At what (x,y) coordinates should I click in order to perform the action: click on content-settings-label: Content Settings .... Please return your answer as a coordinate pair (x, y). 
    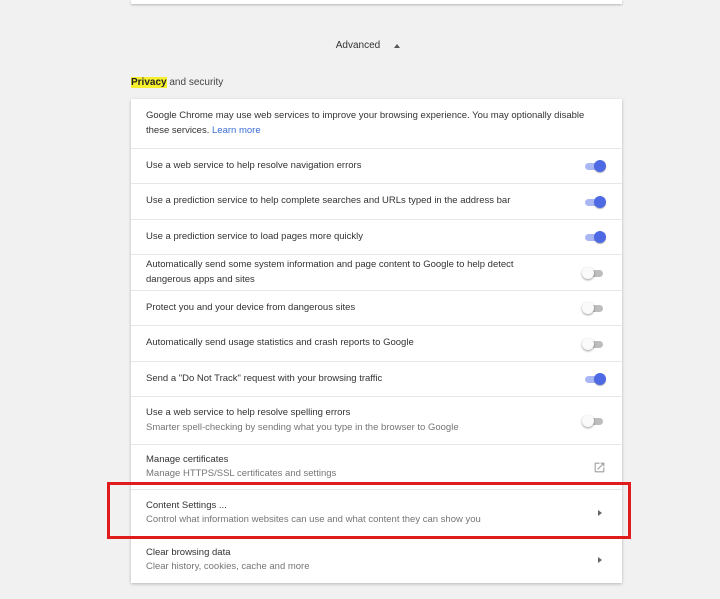
    Looking at the image, I should click on (186, 505).